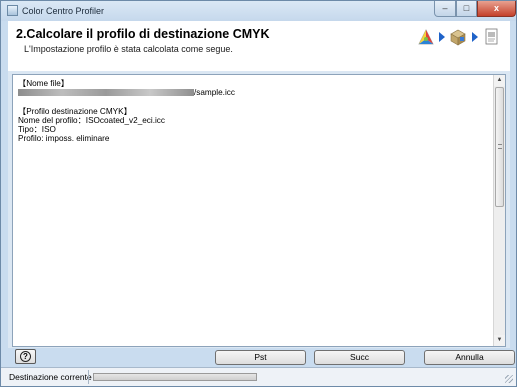  I want to click on vertical-scrollbar: ▲ ▼, so click(499, 210).